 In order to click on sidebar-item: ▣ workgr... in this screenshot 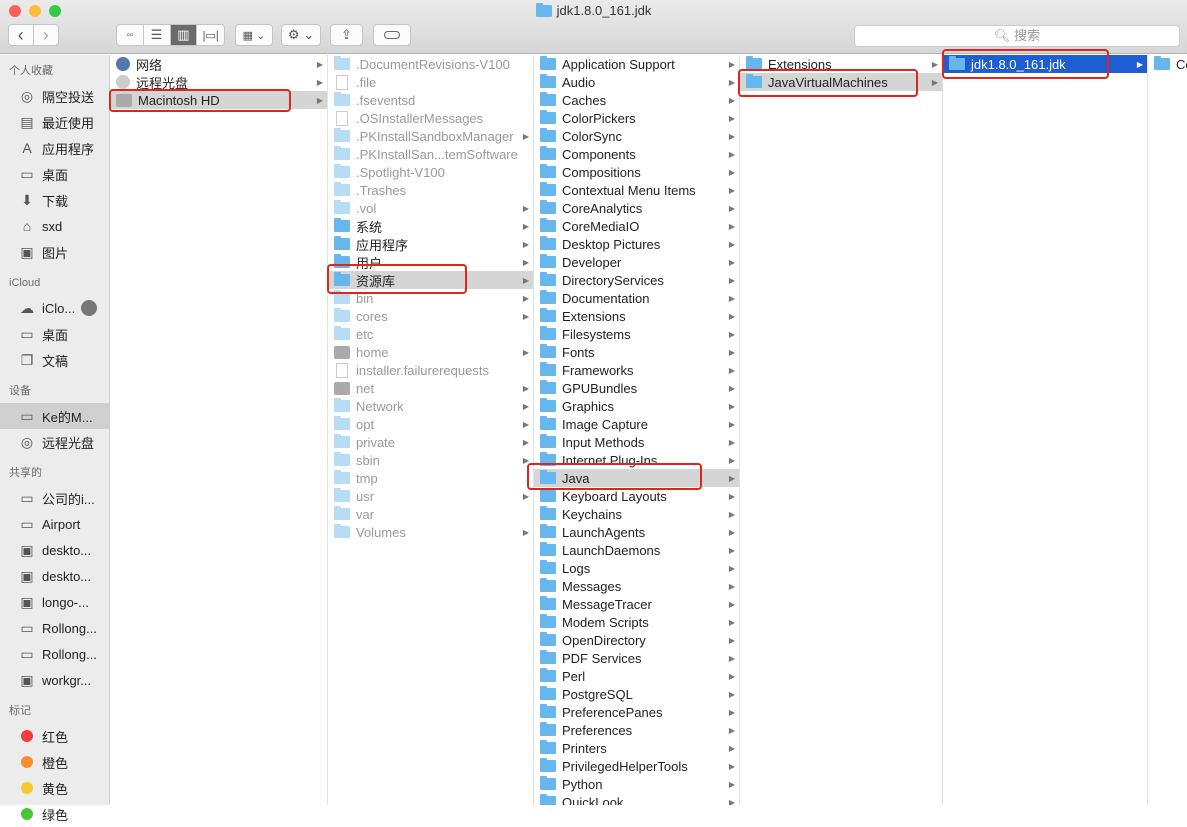, I will do `click(54, 680)`.